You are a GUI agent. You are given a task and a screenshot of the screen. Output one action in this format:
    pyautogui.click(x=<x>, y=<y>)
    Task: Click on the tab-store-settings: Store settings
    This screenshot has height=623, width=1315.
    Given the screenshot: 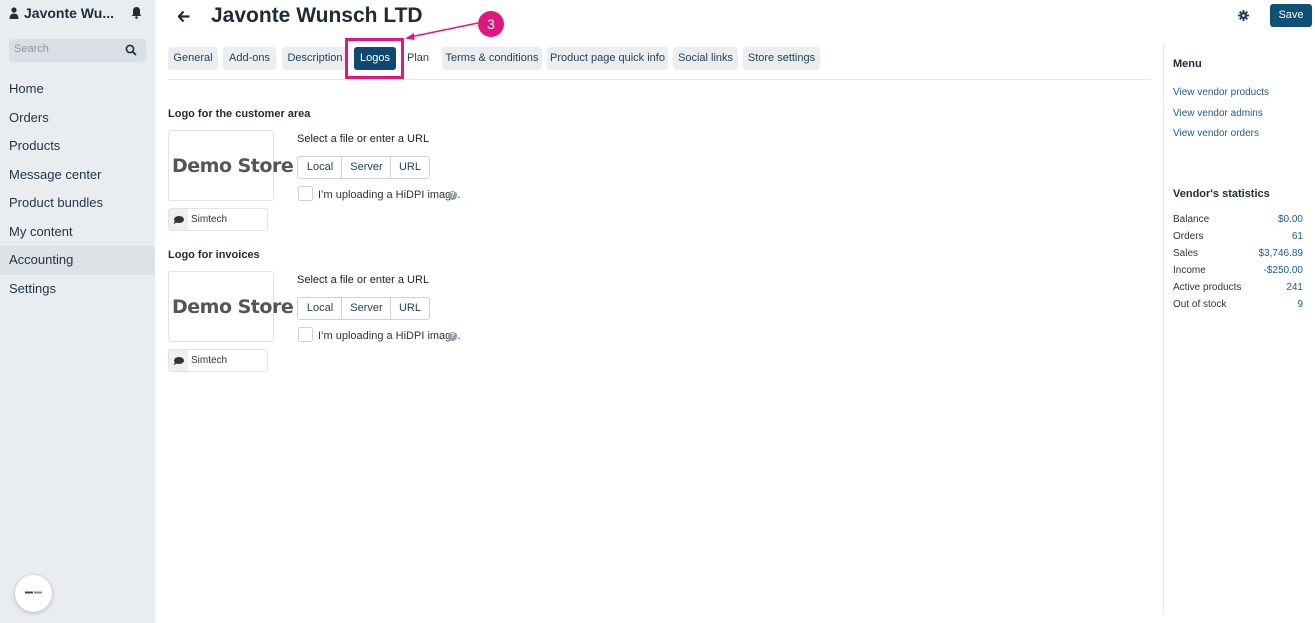 What is the action you would take?
    pyautogui.click(x=781, y=58)
    